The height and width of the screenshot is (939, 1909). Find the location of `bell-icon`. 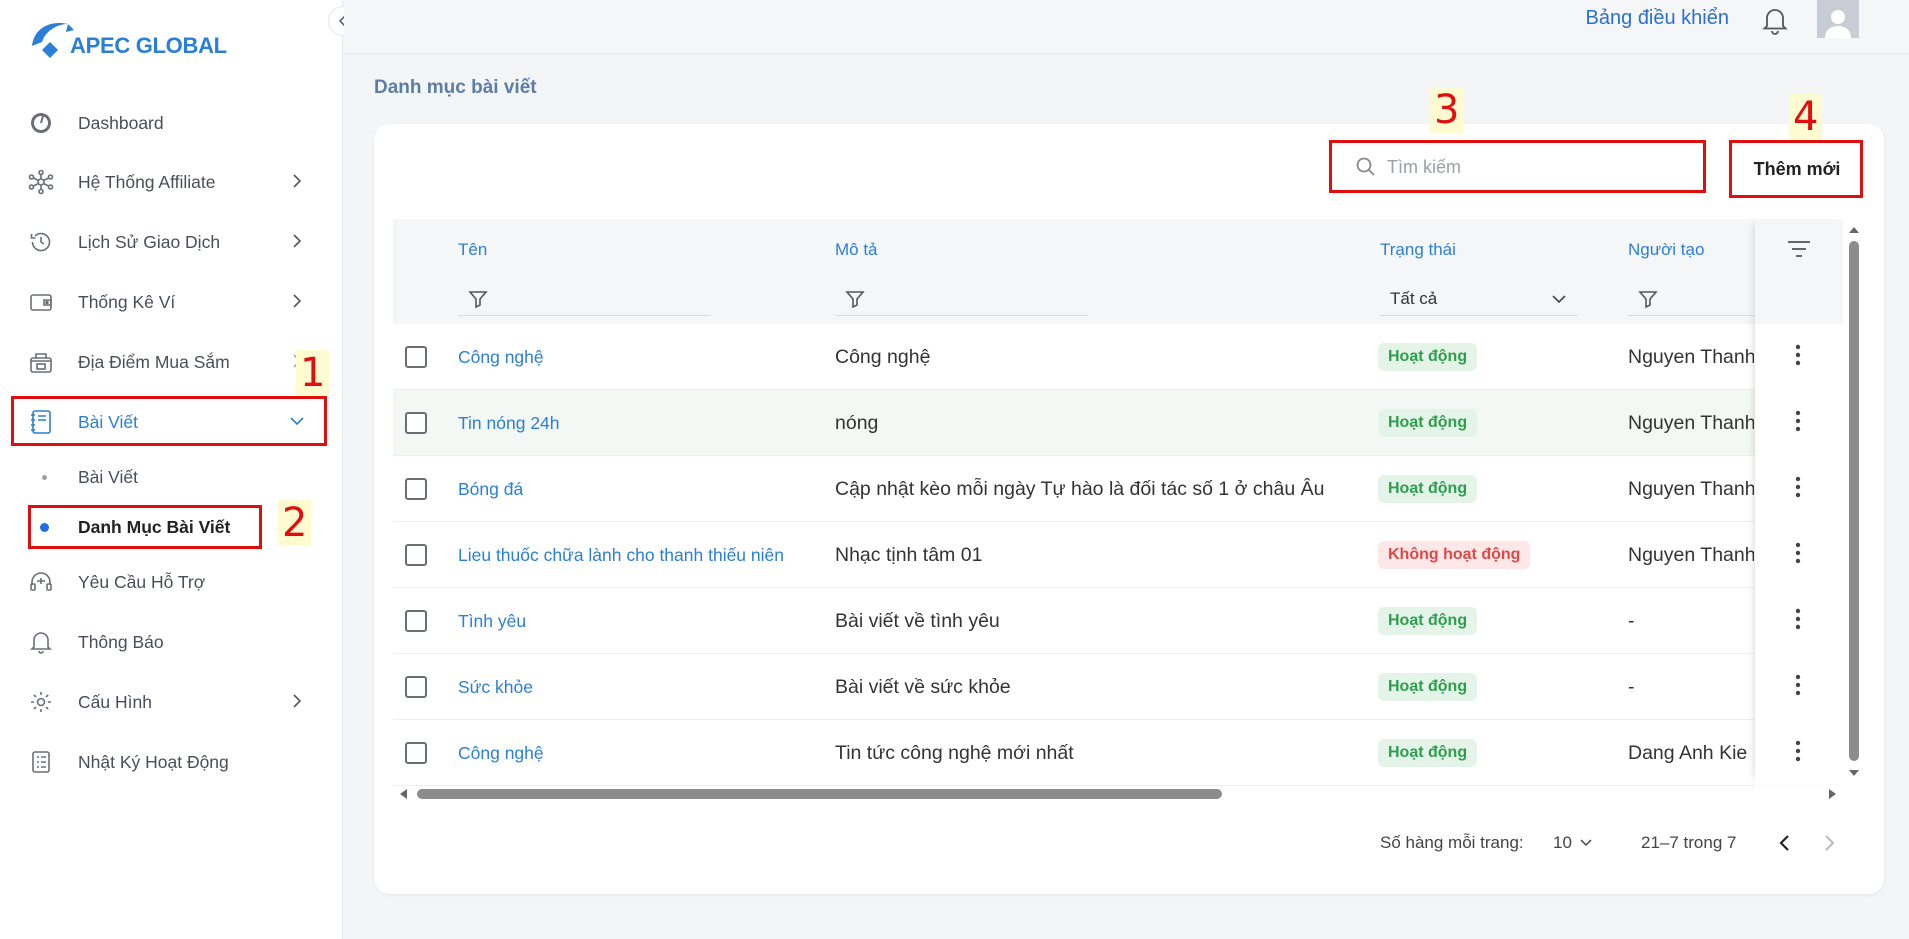

bell-icon is located at coordinates (41, 642).